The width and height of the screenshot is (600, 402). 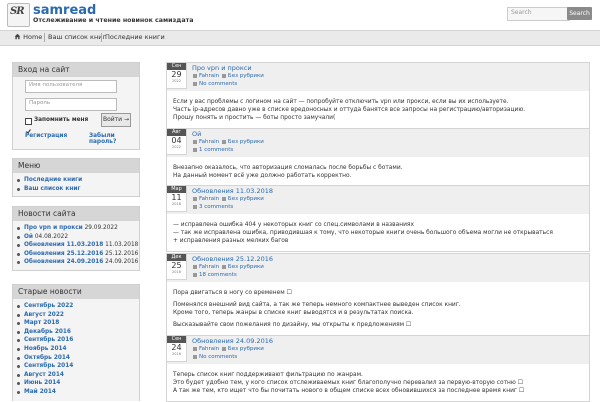 I want to click on nav-item-latest-books: Последние книги, so click(x=135, y=37).